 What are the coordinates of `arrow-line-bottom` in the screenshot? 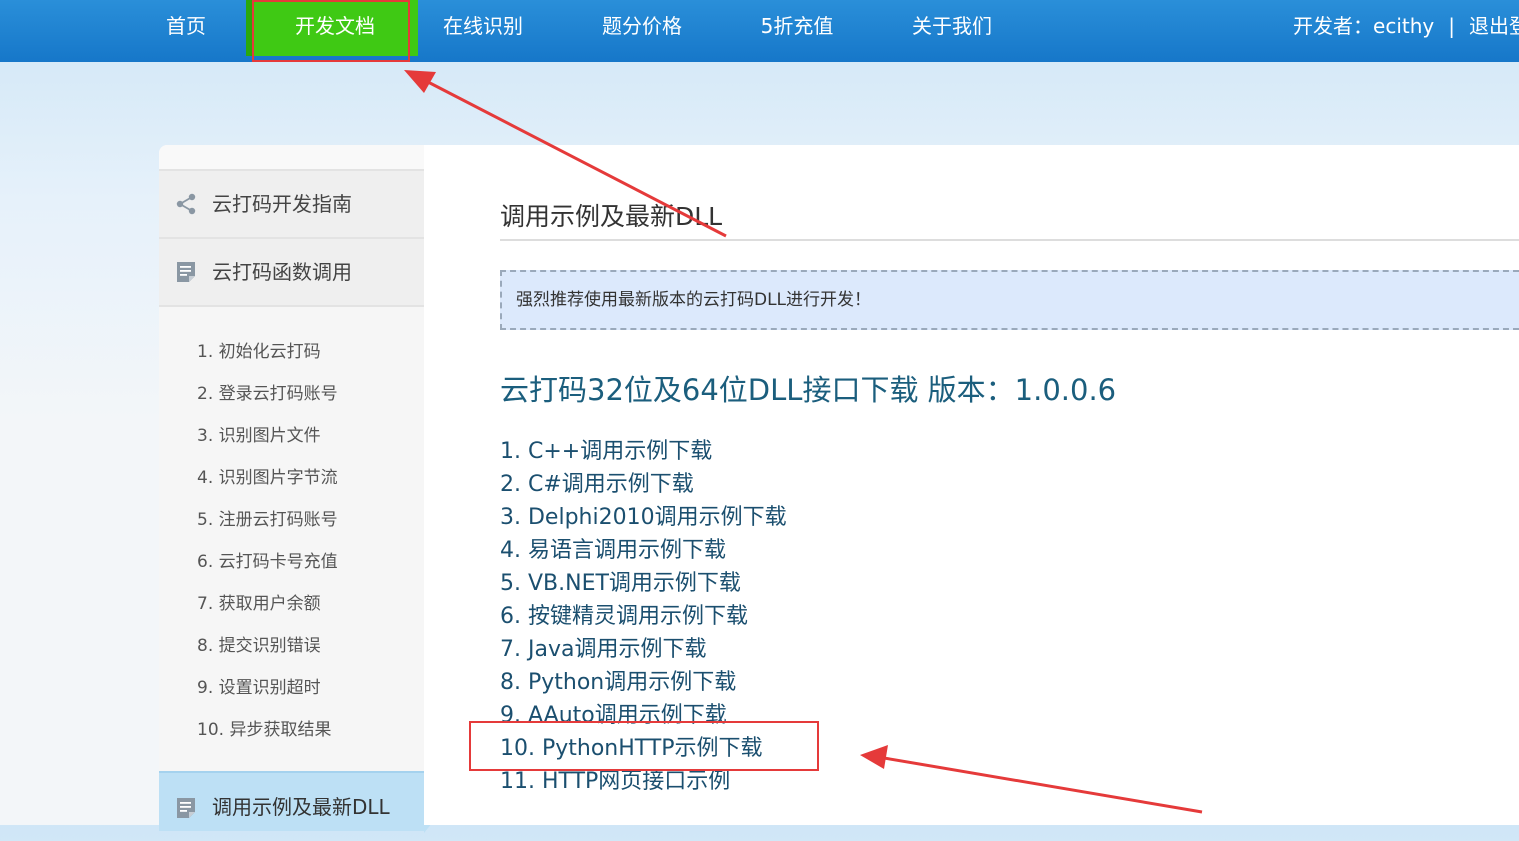 It's located at (1043, 785).